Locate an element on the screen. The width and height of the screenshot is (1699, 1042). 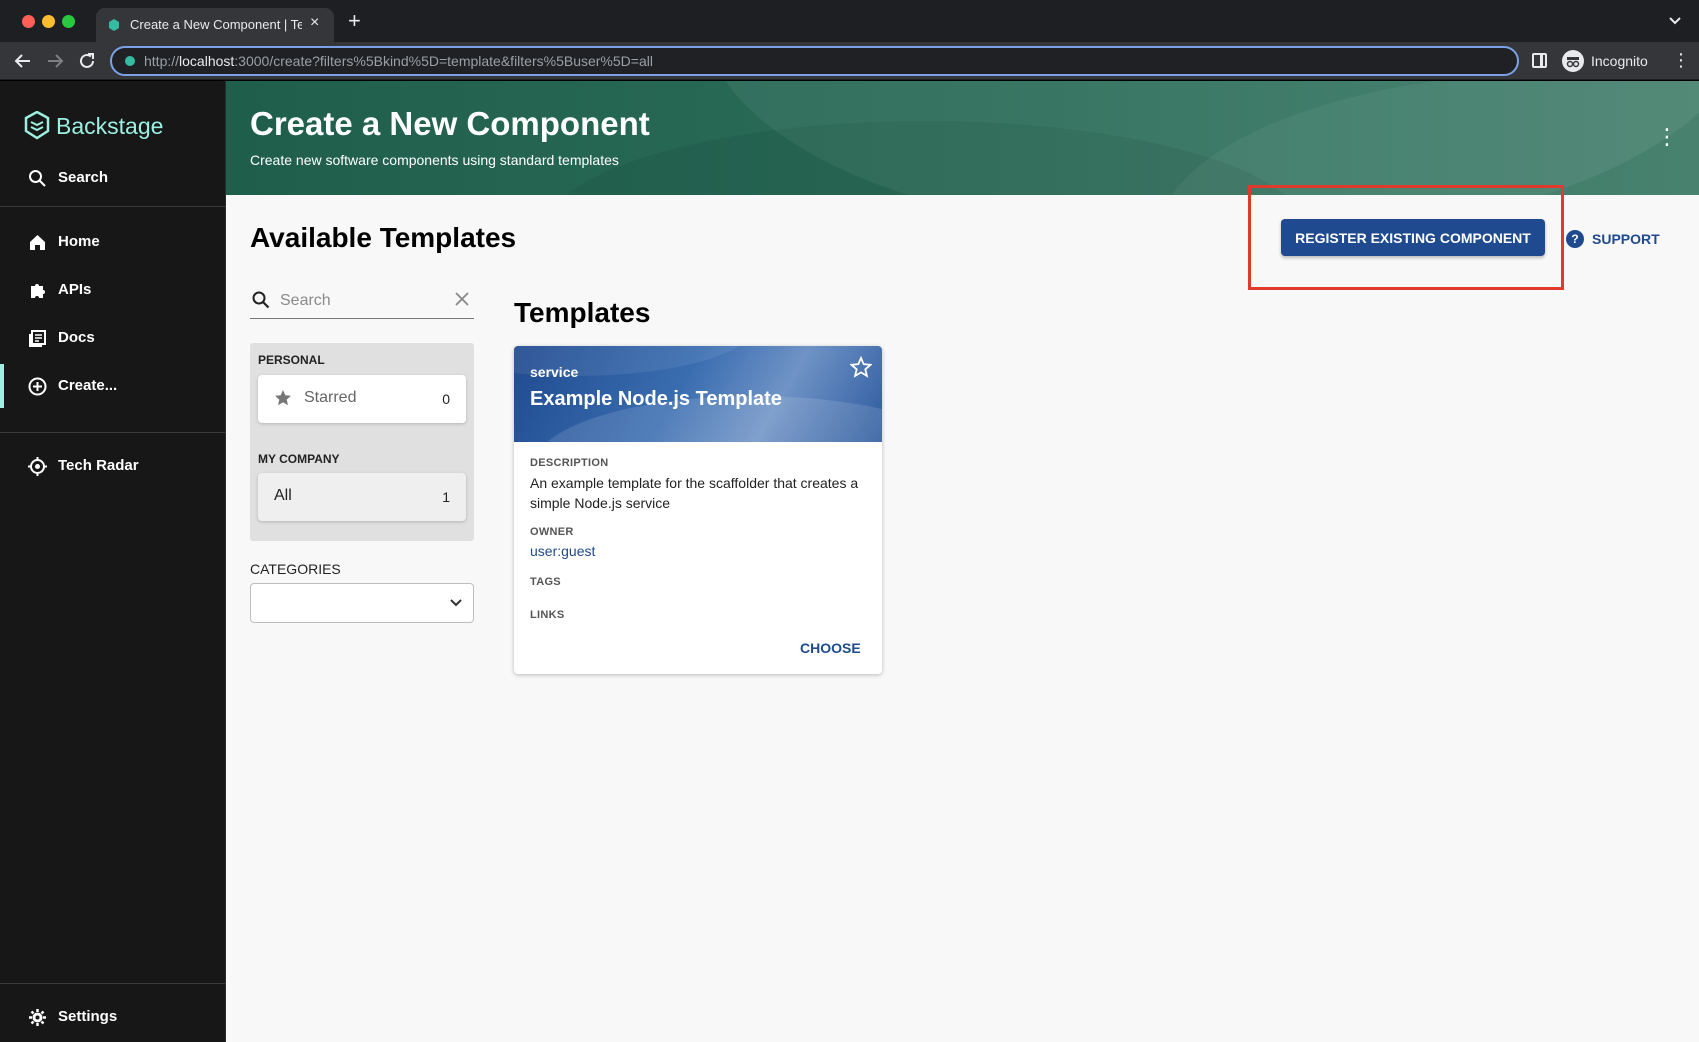
sidebar-item-label: Search is located at coordinates (83, 177).